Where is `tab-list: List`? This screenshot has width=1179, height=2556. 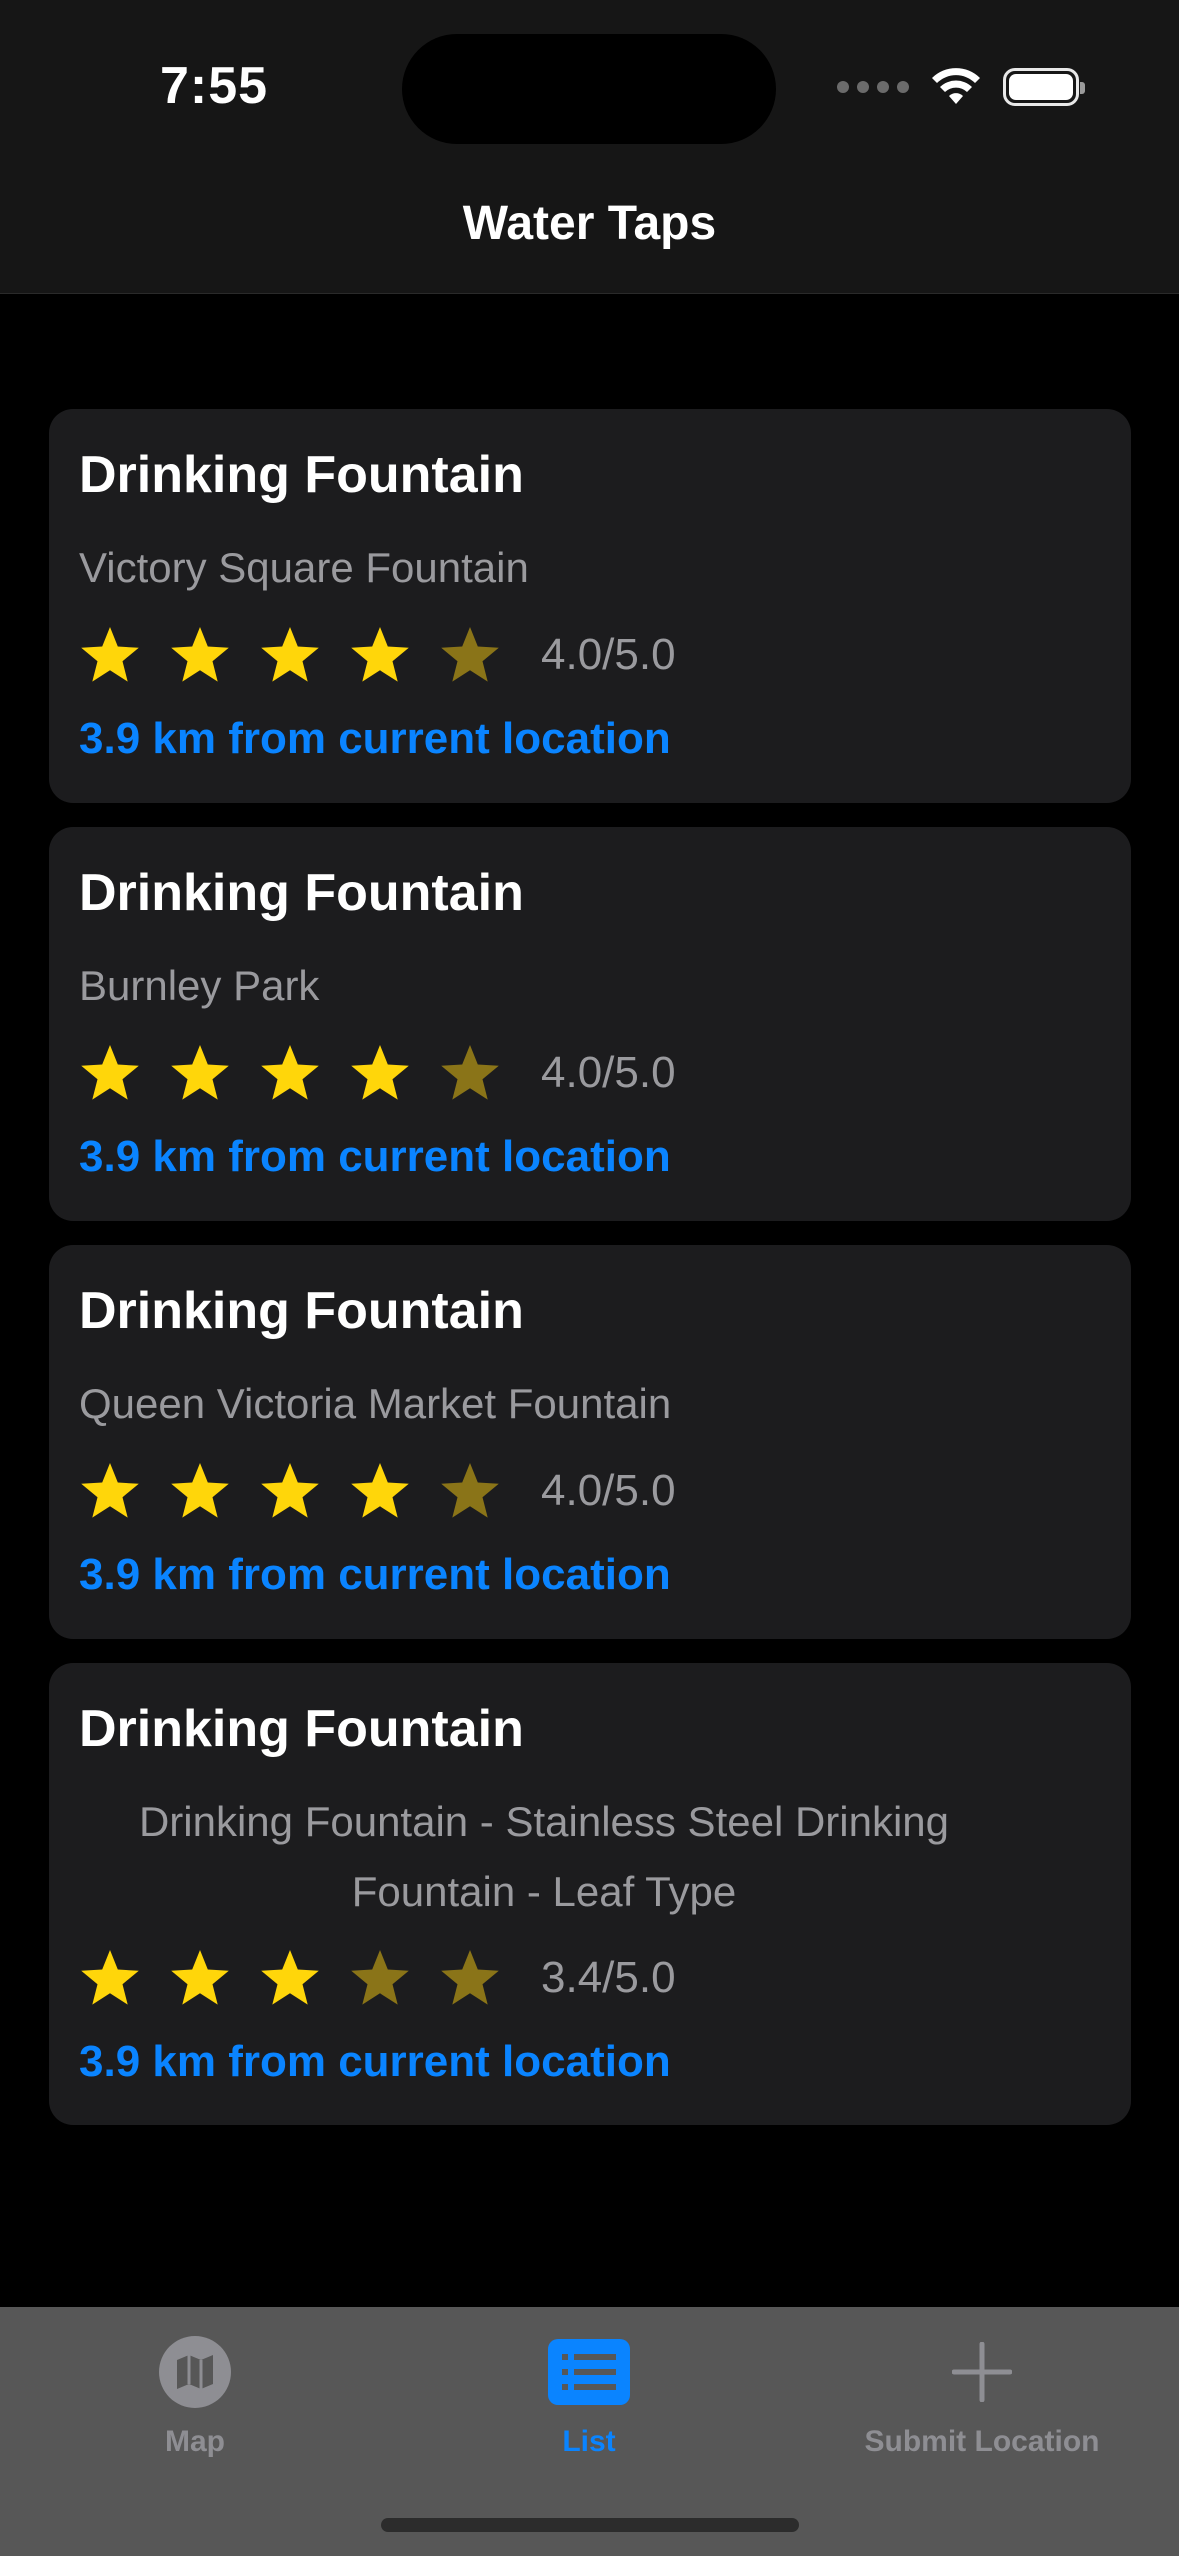
tab-list: List is located at coordinates (589, 2393).